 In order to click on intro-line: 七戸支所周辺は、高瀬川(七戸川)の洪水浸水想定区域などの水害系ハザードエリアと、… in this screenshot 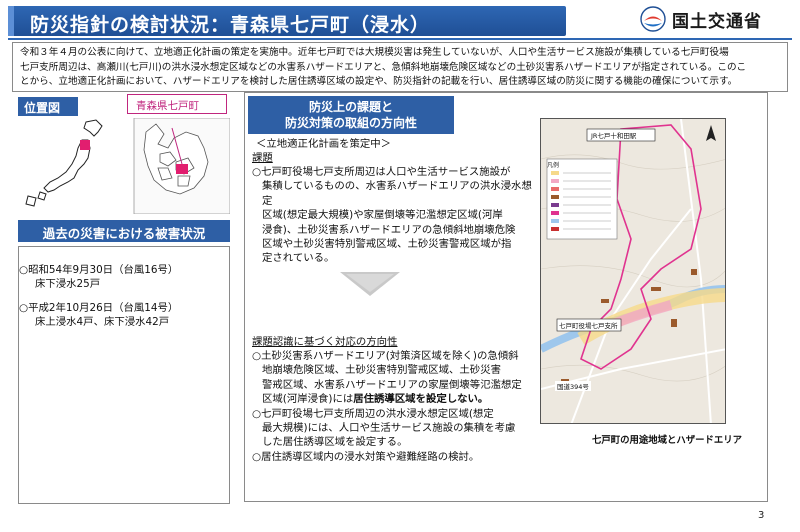, I will do `click(383, 67)`.